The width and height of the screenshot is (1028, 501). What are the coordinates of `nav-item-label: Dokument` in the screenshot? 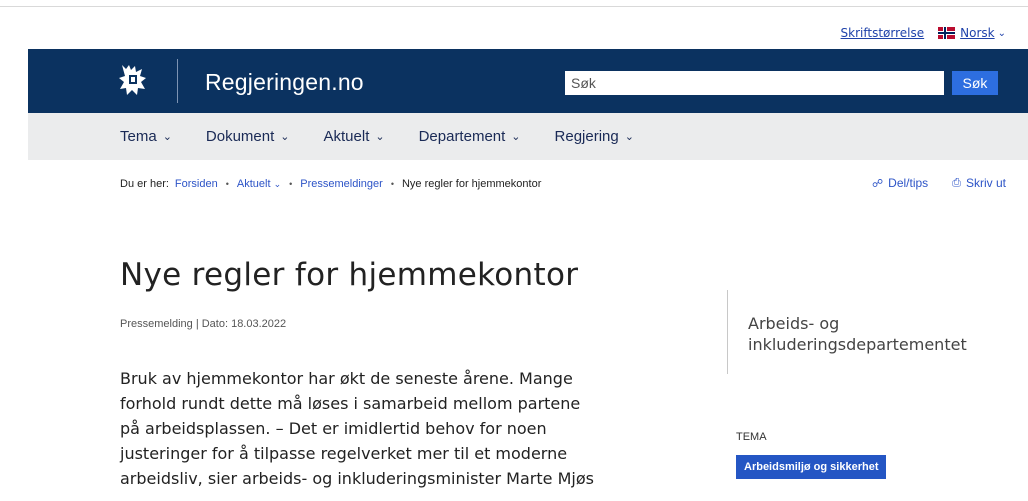 It's located at (240, 136).